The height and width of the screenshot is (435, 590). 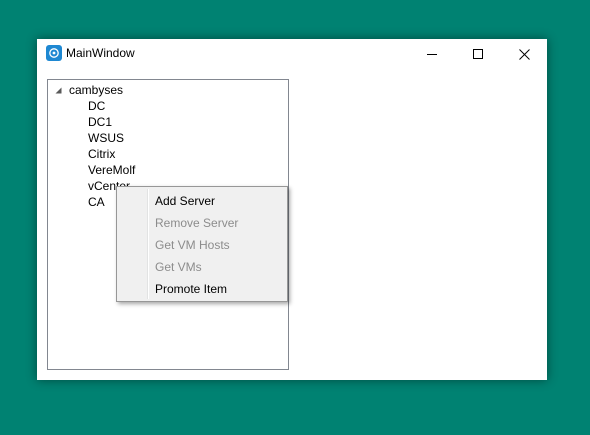 I want to click on tree-item-root: cambyses, so click(x=168, y=90).